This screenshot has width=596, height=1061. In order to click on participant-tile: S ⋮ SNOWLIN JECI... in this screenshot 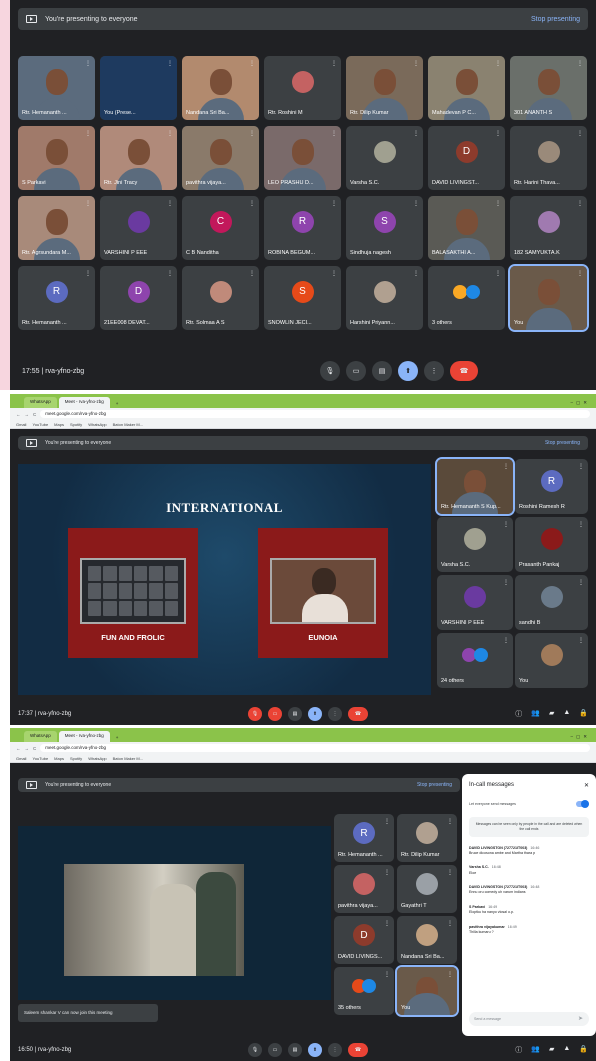, I will do `click(302, 298)`.